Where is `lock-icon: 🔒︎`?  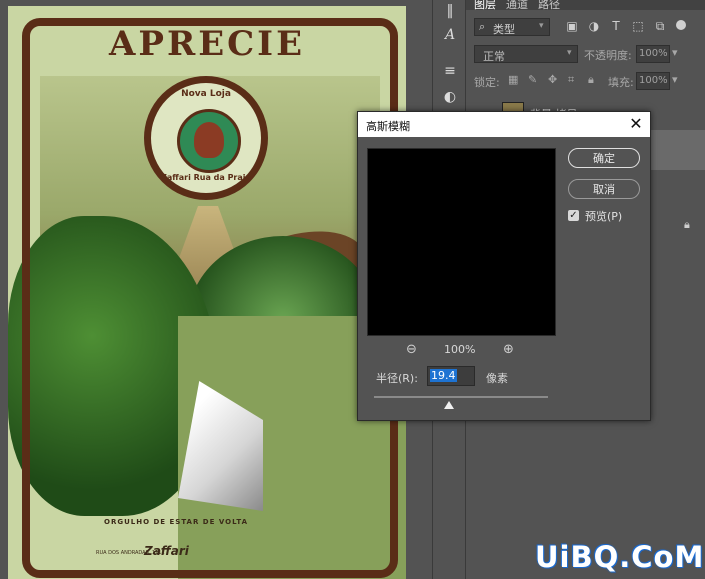
lock-icon: 🔒︎ is located at coordinates (687, 224).